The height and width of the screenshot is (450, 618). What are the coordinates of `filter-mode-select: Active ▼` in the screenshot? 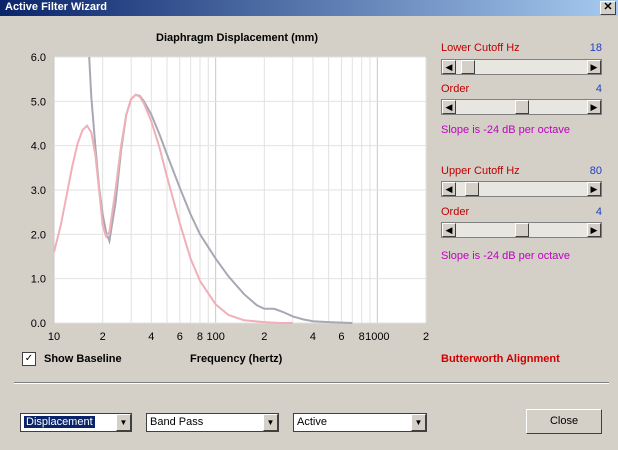 It's located at (360, 422).